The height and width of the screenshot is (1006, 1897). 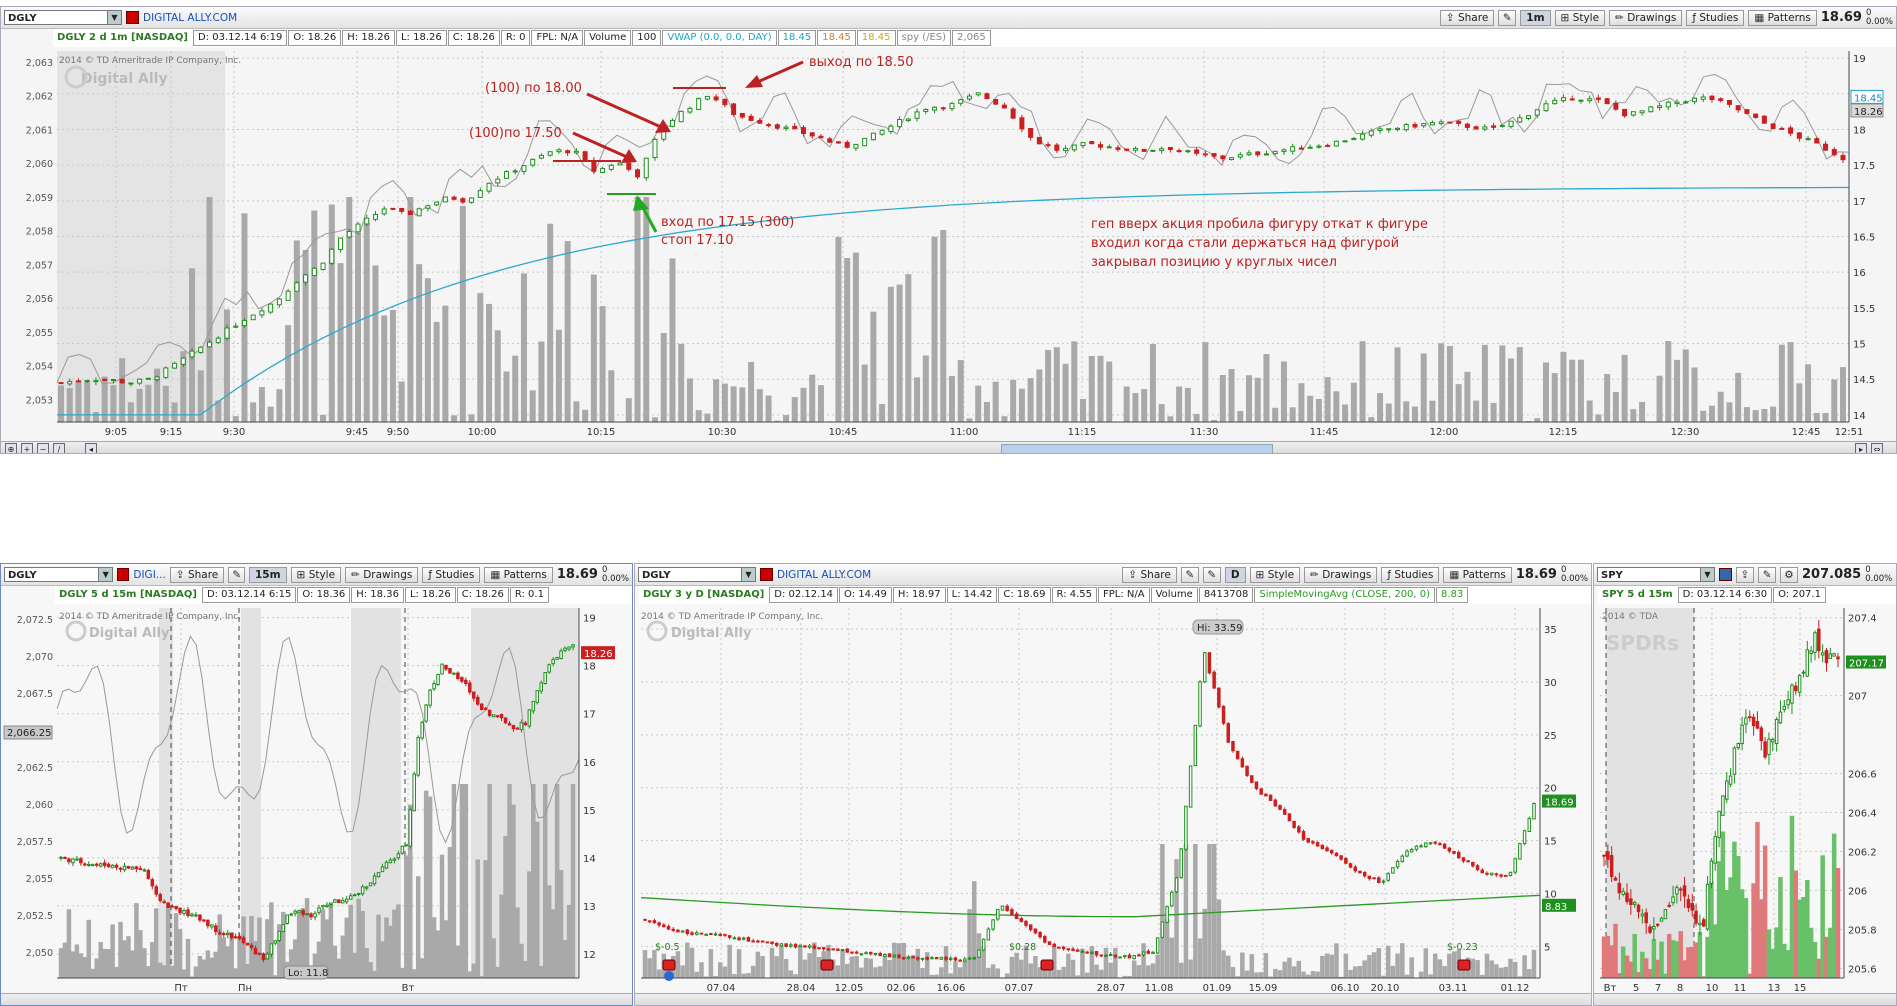 What do you see at coordinates (1113, 999) in the screenshot?
I see `lm-scrollbar` at bounding box center [1113, 999].